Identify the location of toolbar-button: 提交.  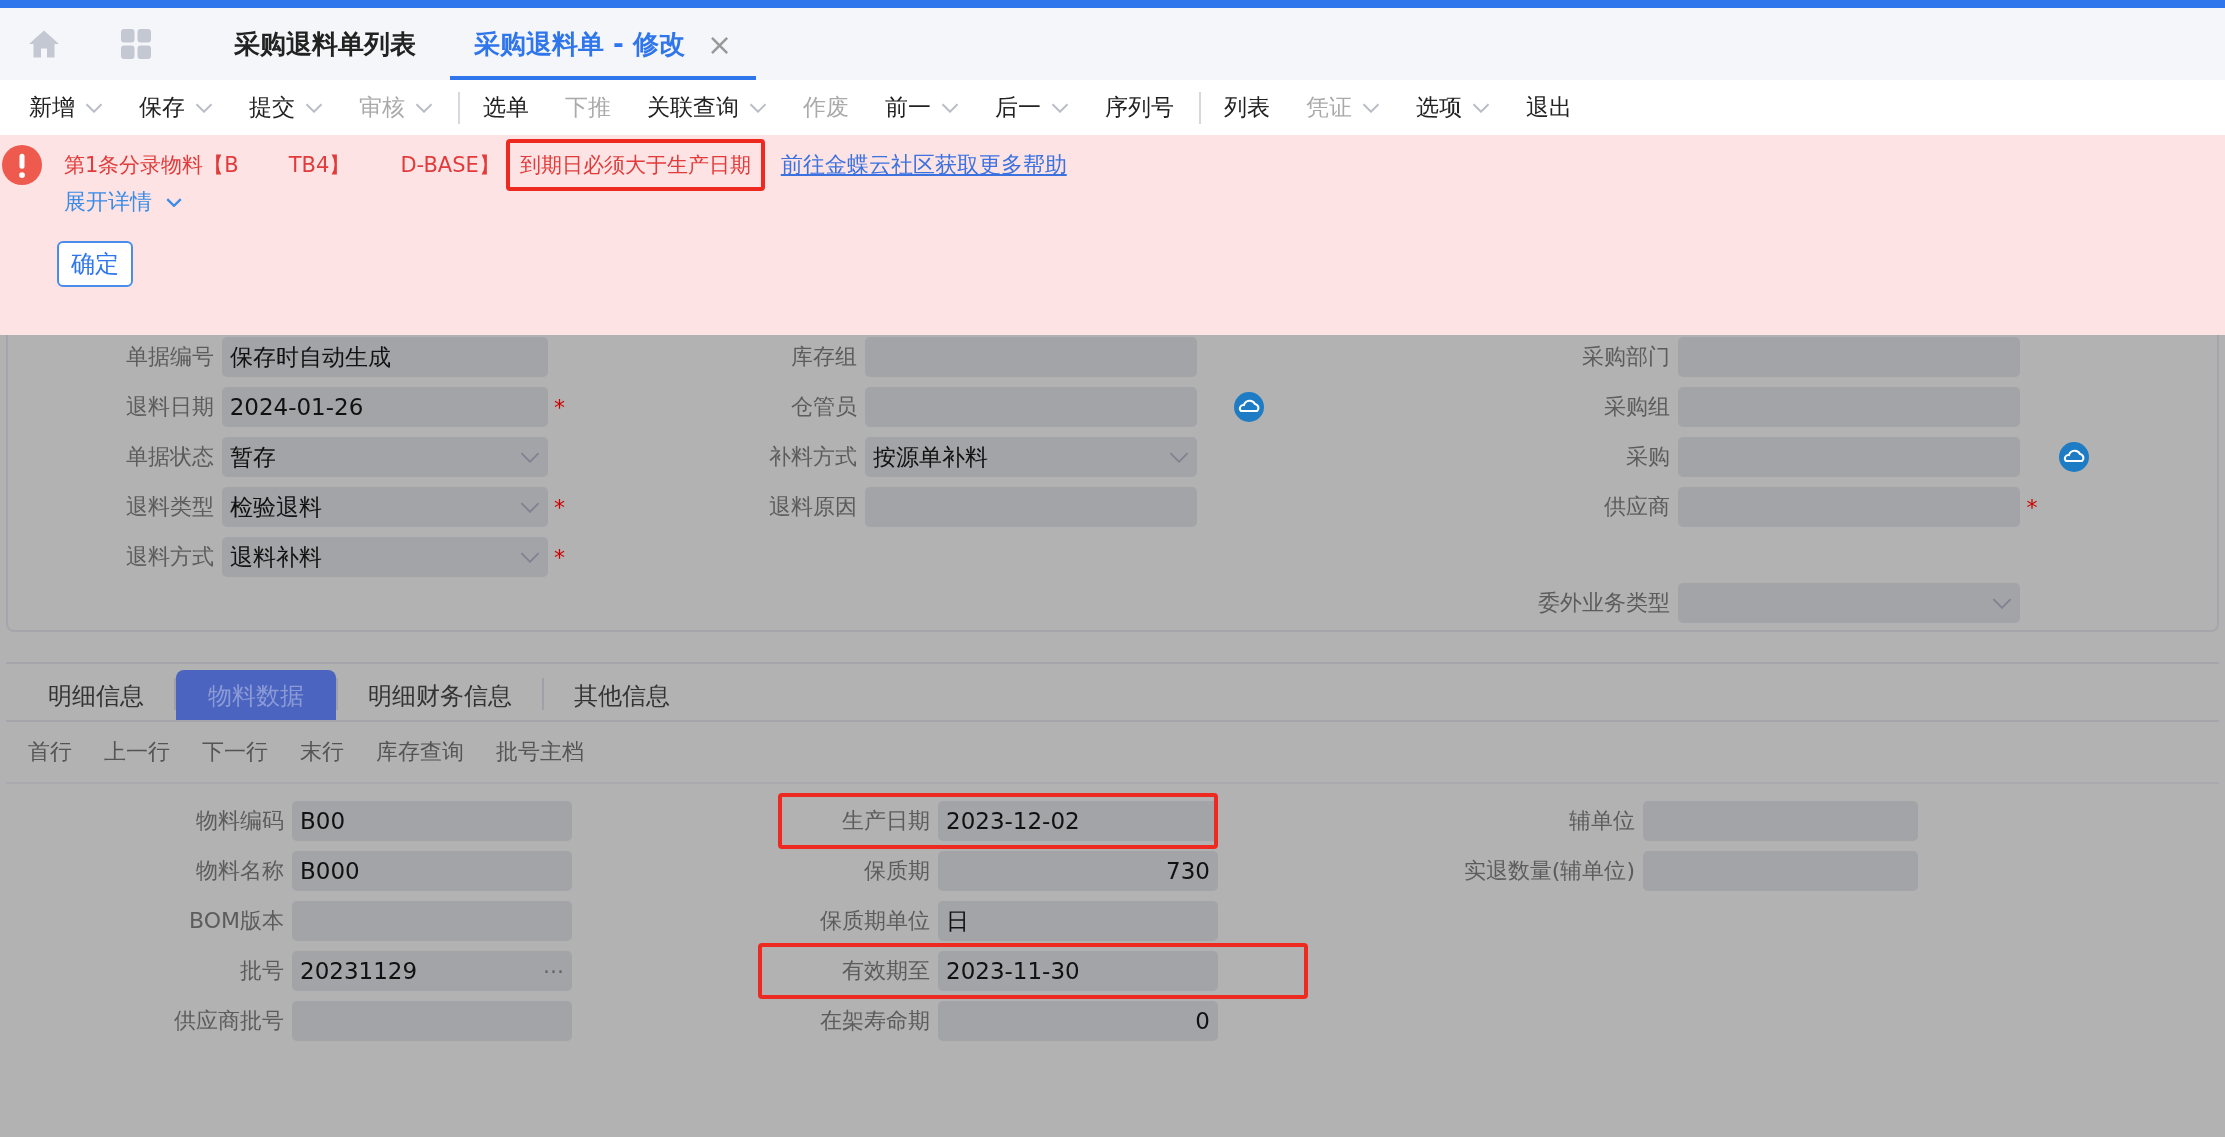
(286, 107).